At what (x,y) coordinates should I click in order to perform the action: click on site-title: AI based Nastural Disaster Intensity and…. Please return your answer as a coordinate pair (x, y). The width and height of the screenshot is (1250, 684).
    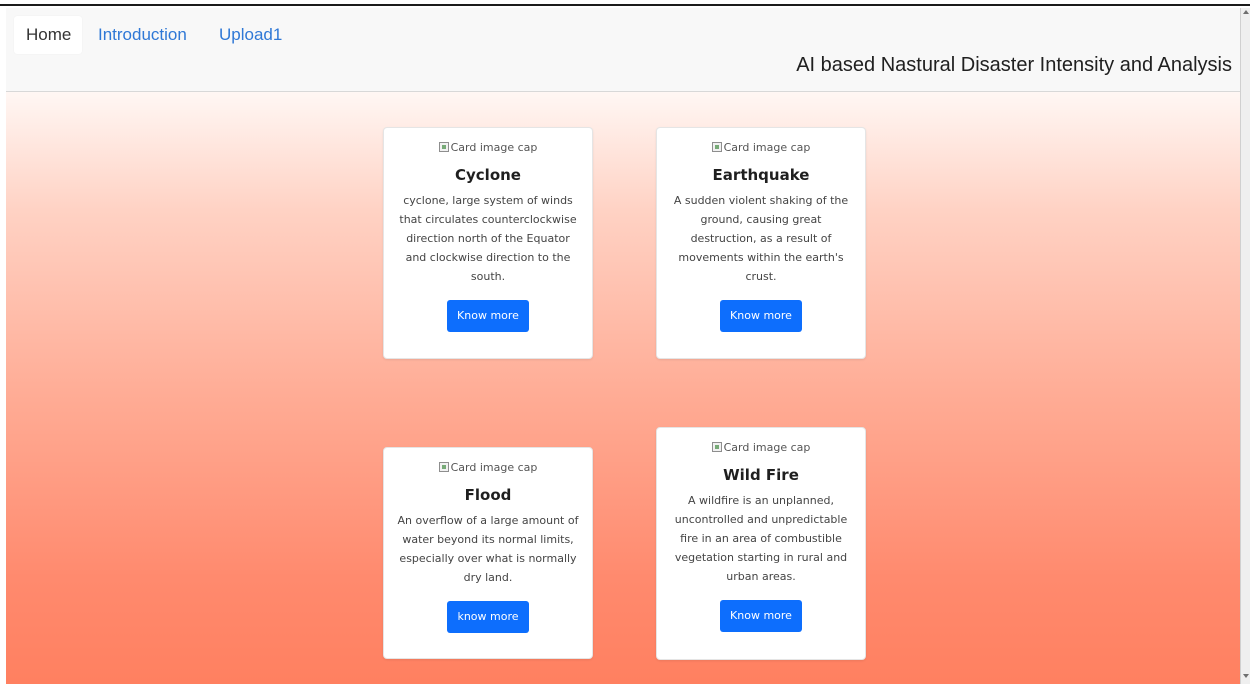
    Looking at the image, I should click on (1014, 65).